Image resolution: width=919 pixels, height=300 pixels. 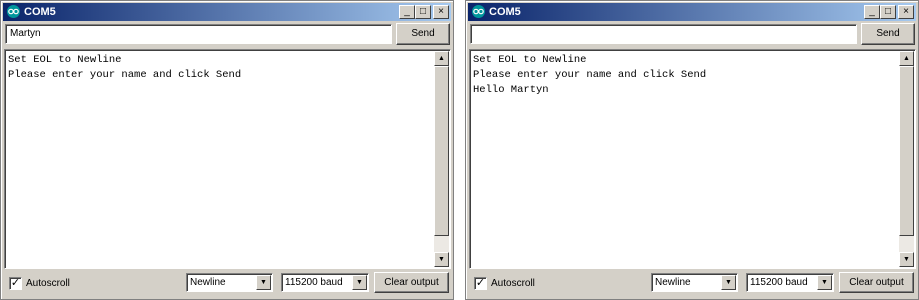 What do you see at coordinates (198, 34) in the screenshot?
I see `serial-input-field: Martyn` at bounding box center [198, 34].